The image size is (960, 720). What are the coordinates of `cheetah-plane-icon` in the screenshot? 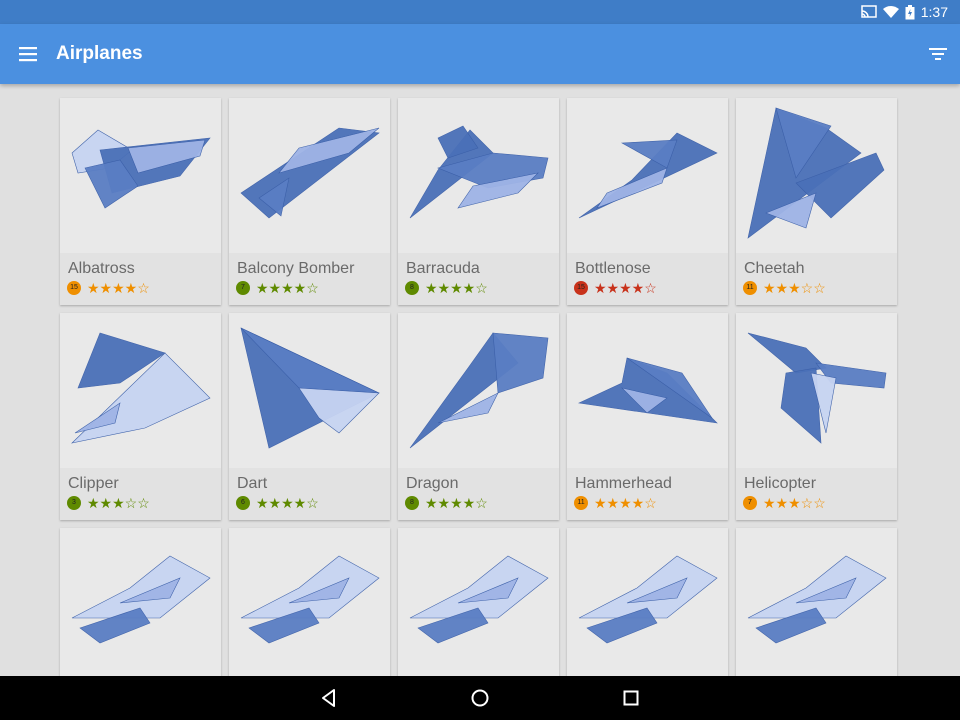 It's located at (816, 173).